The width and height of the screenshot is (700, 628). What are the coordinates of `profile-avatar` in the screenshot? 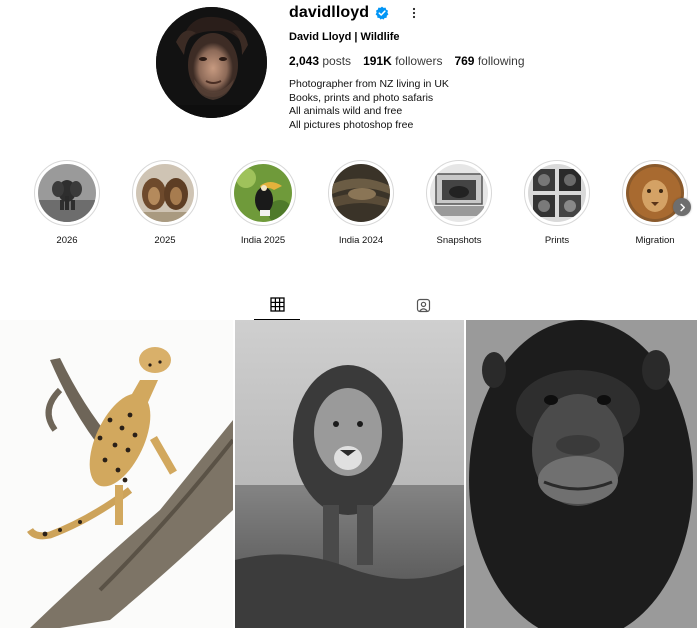 It's located at (211, 62).